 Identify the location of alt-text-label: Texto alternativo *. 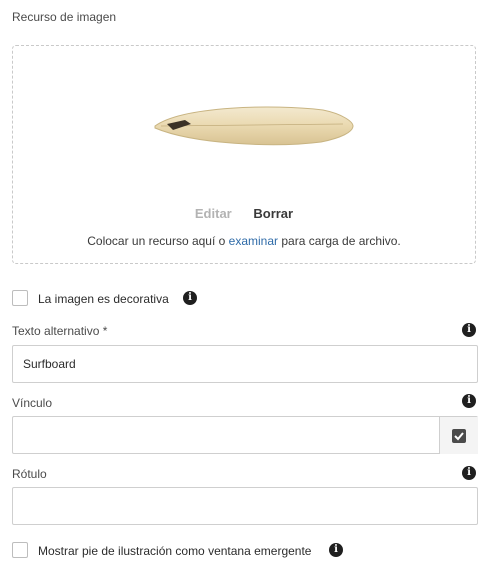
(60, 331).